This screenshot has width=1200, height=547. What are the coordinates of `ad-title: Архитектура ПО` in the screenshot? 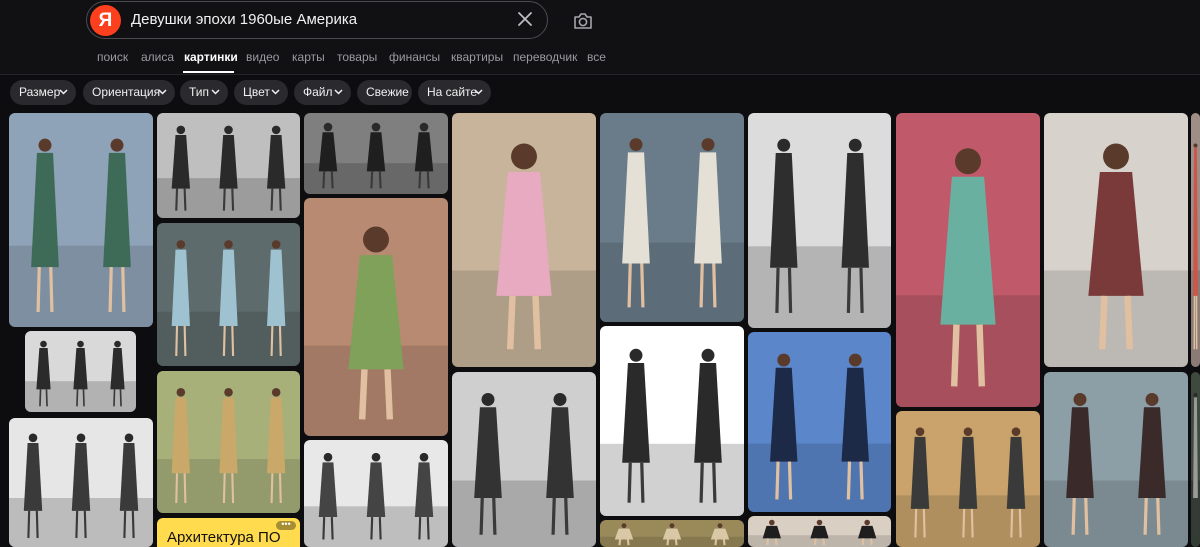 It's located at (224, 537).